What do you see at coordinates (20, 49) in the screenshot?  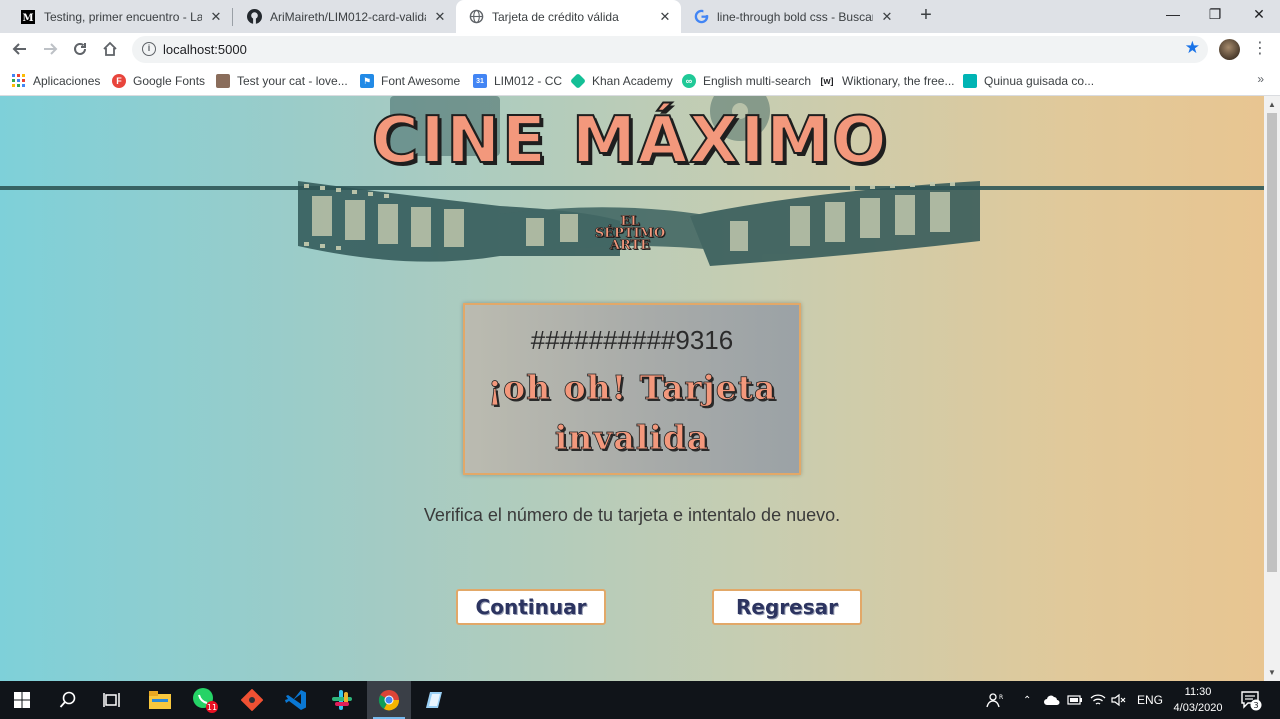 I see `back-icon` at bounding box center [20, 49].